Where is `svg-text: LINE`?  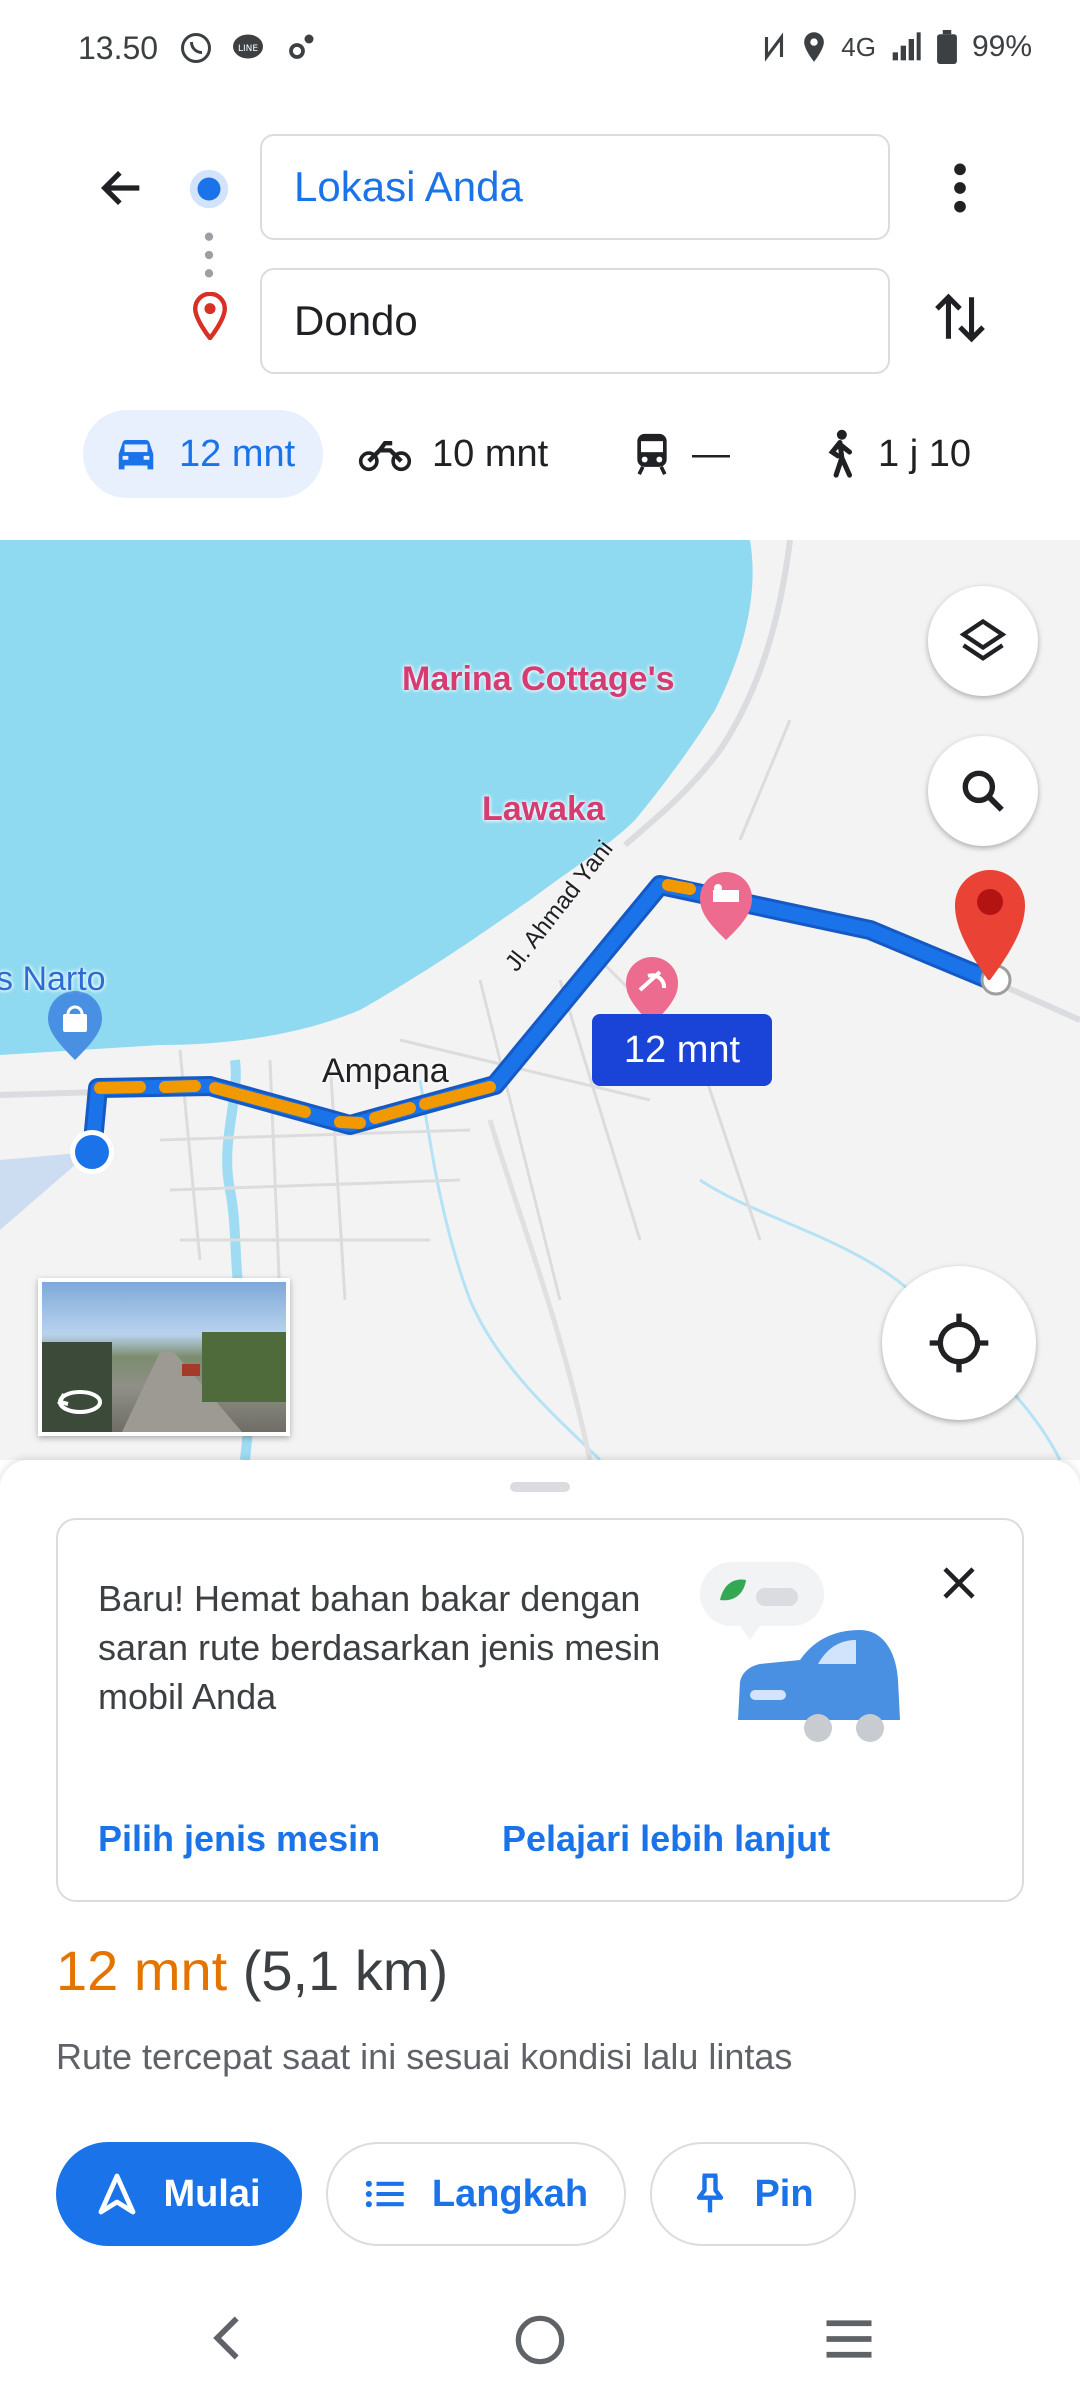 svg-text: LINE is located at coordinates (248, 49).